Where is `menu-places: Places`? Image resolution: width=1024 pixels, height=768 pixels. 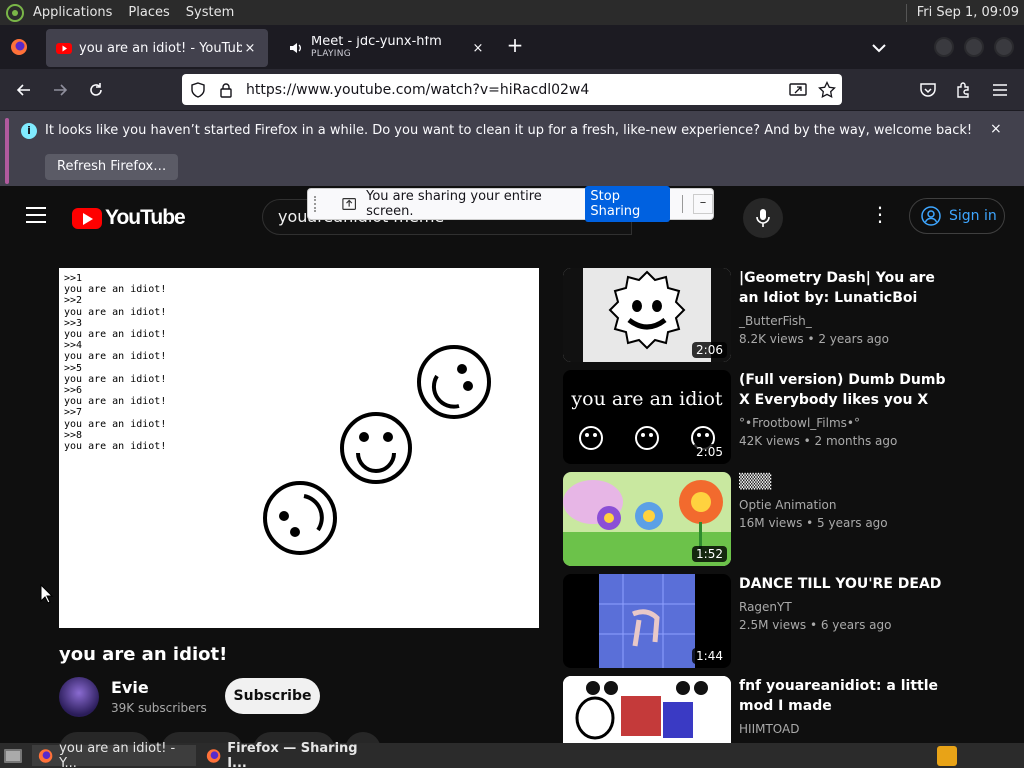
menu-places: Places is located at coordinates (148, 12).